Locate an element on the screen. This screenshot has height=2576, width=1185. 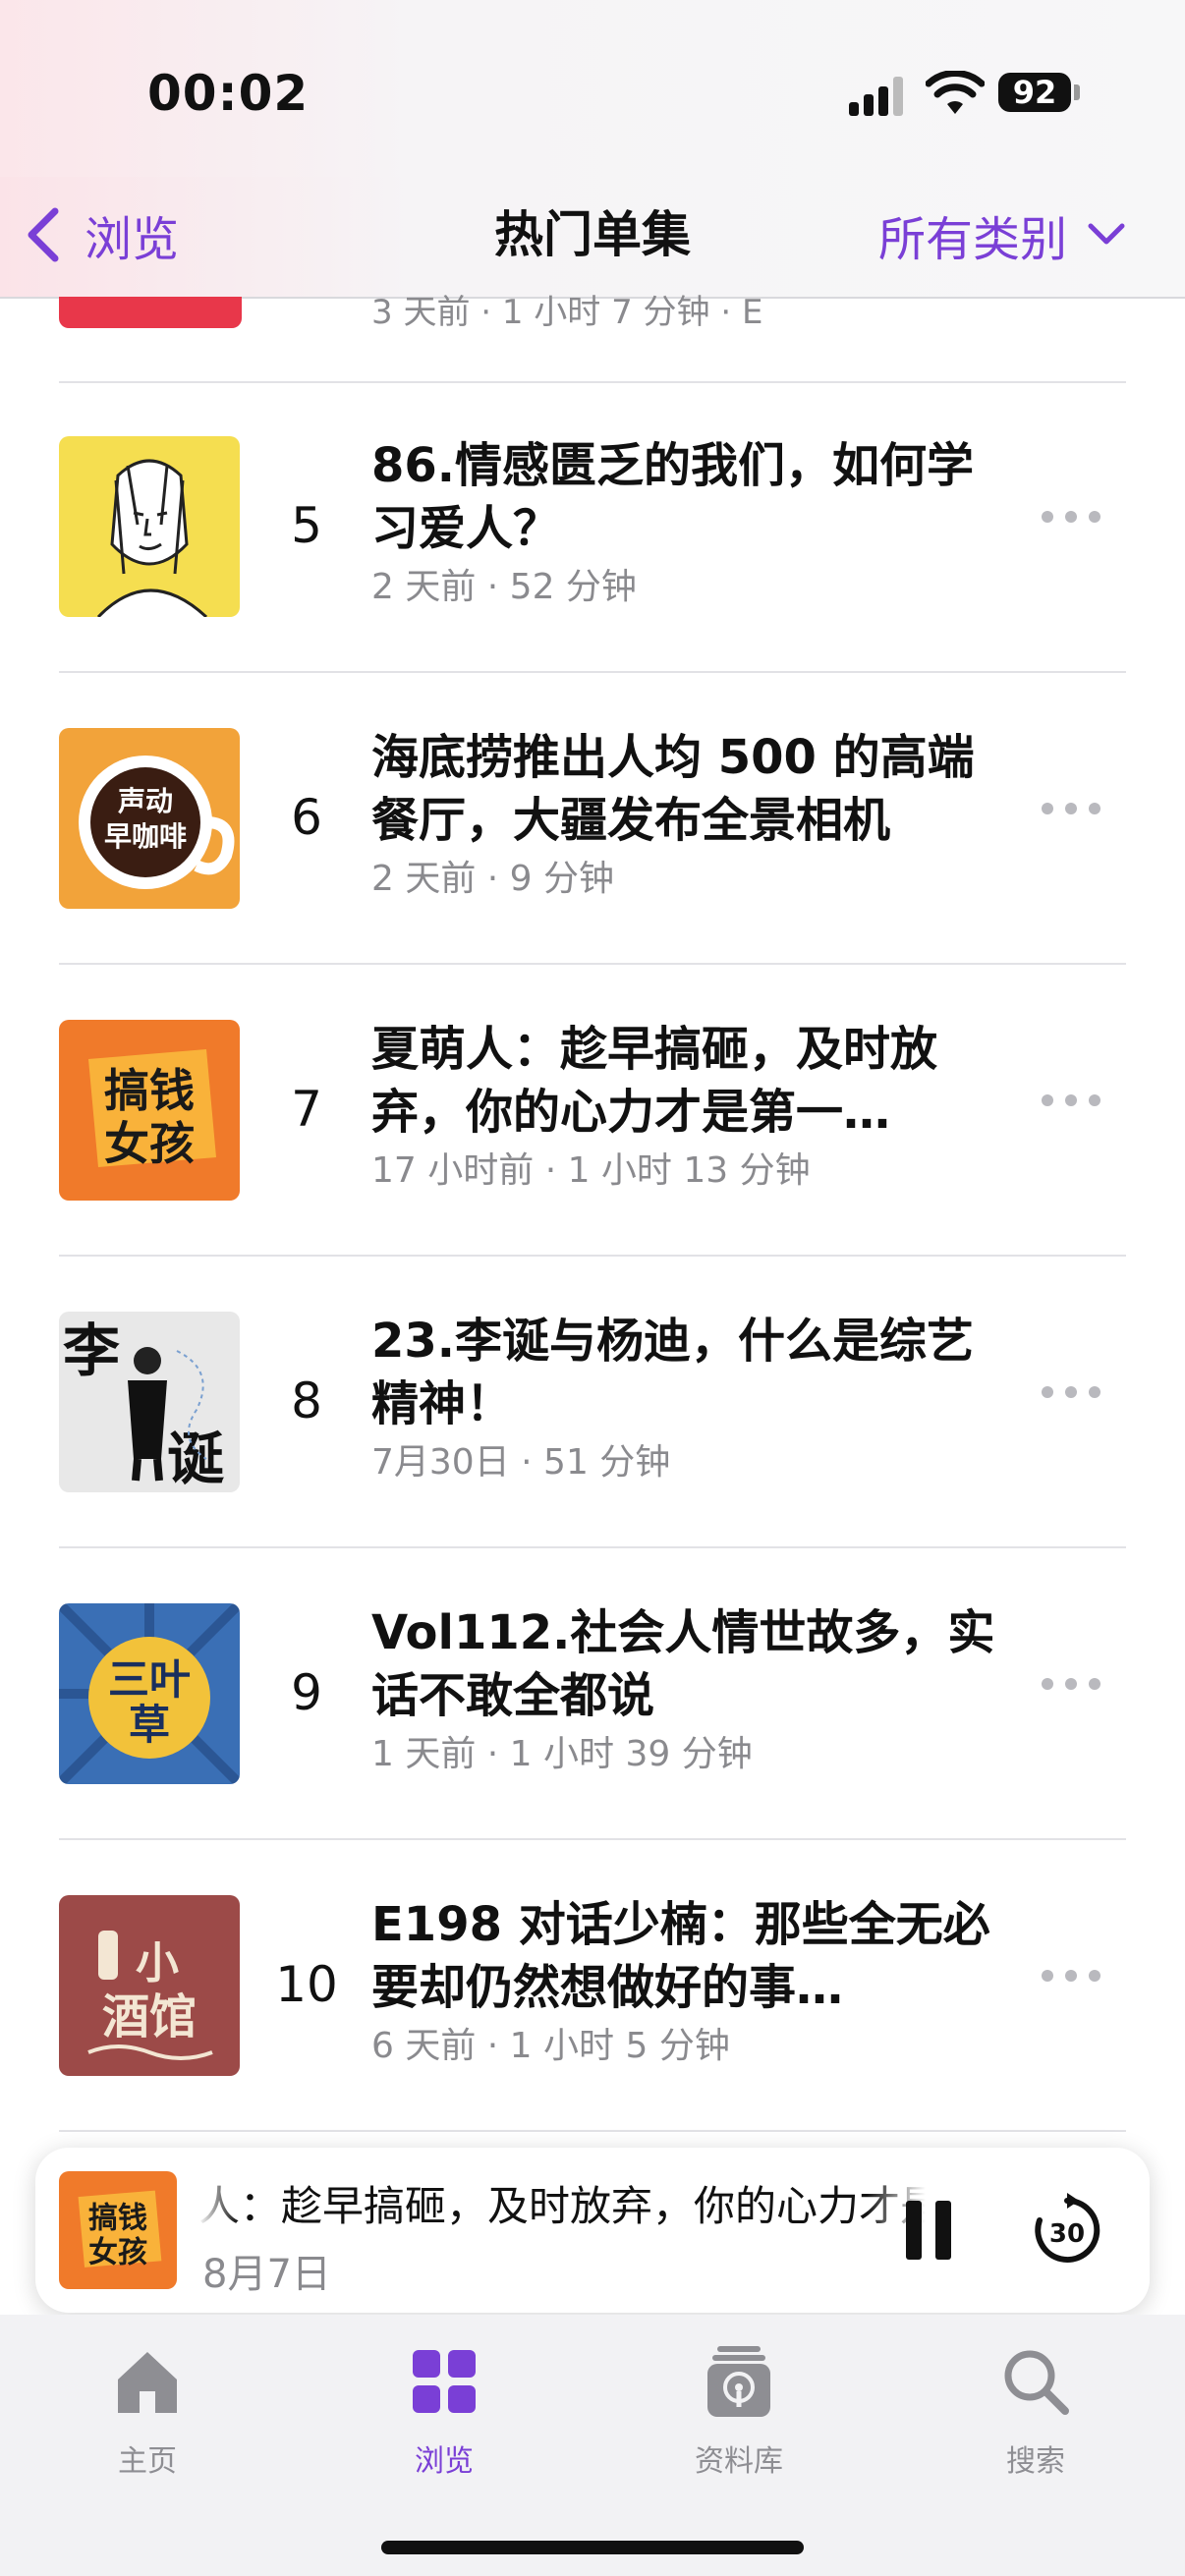
svg-text: 小 is located at coordinates (157, 1963).